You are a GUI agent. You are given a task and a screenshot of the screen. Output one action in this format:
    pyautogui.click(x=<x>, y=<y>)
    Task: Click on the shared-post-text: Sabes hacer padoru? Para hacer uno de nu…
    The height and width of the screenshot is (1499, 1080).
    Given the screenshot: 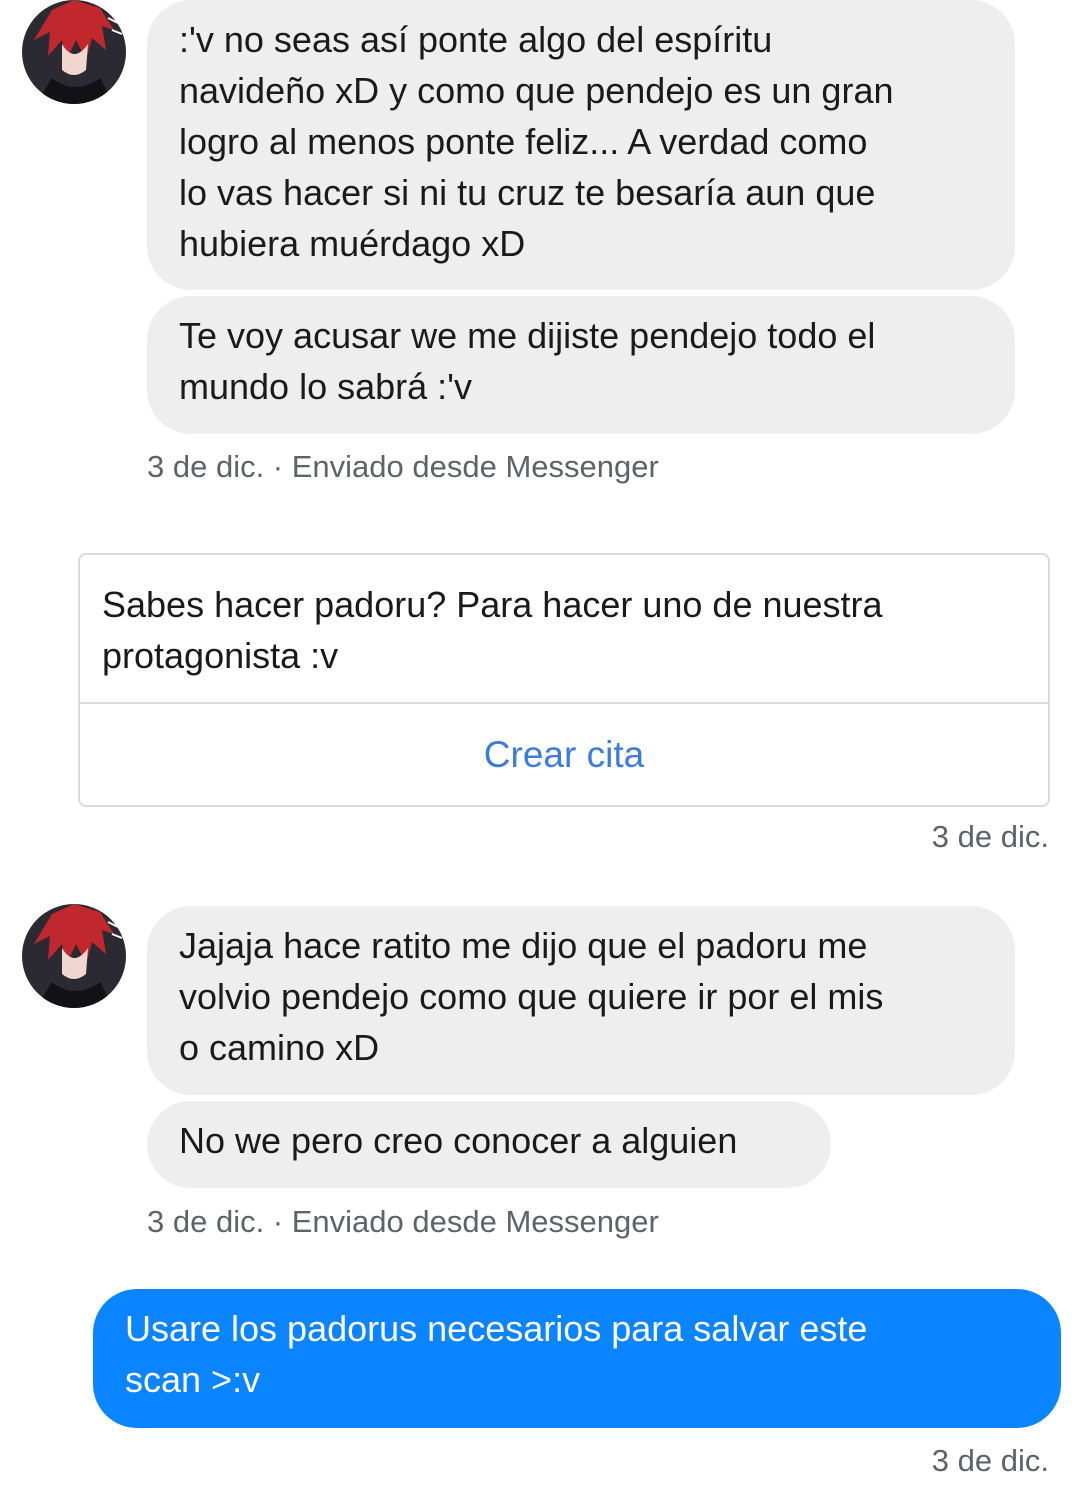 What is the action you would take?
    pyautogui.click(x=492, y=630)
    